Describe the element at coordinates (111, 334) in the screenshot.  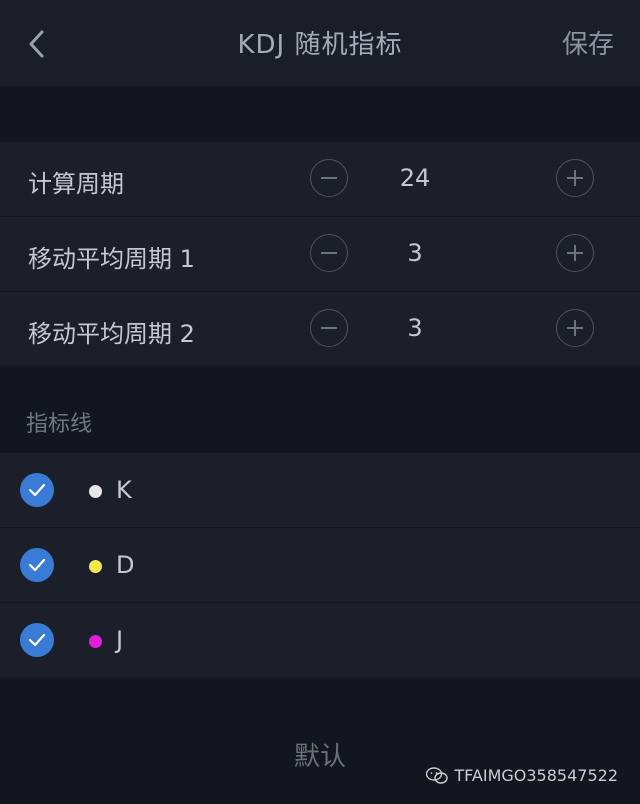
I see `param-label: 移动平均周期 2` at that location.